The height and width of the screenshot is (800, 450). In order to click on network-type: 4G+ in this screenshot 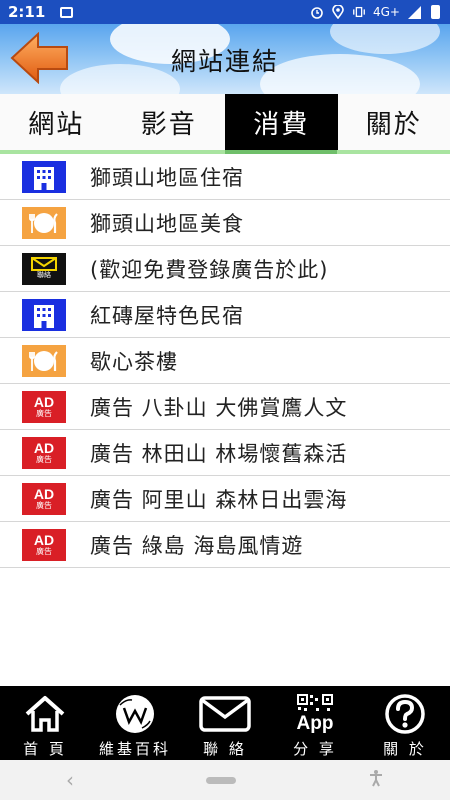, I will do `click(386, 12)`.